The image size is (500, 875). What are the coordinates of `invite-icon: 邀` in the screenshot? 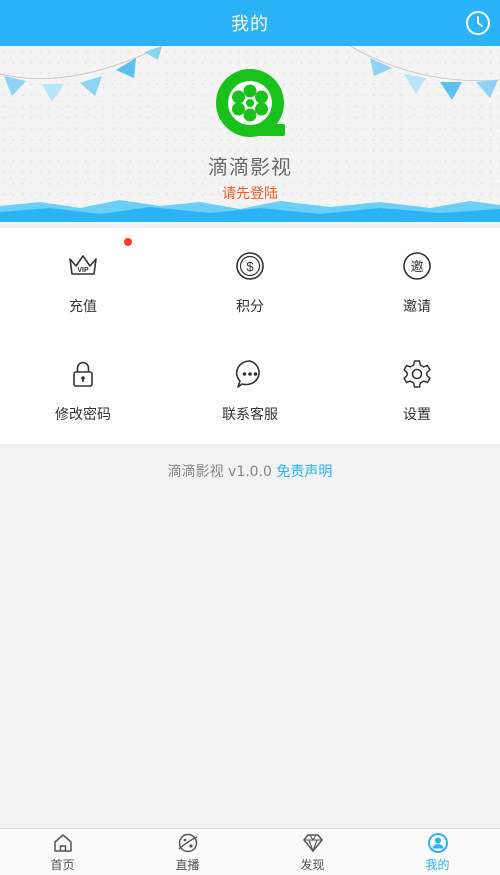 It's located at (417, 266).